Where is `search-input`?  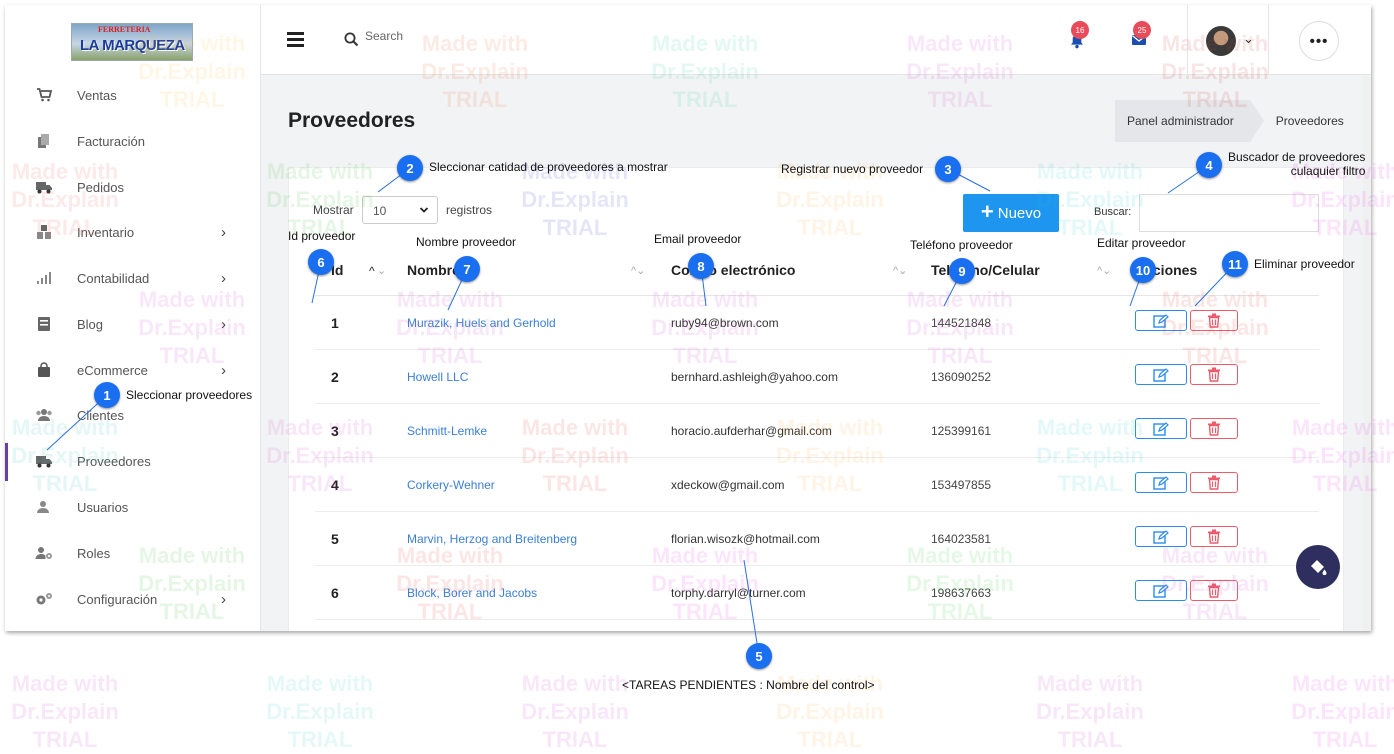 search-input is located at coordinates (440, 36).